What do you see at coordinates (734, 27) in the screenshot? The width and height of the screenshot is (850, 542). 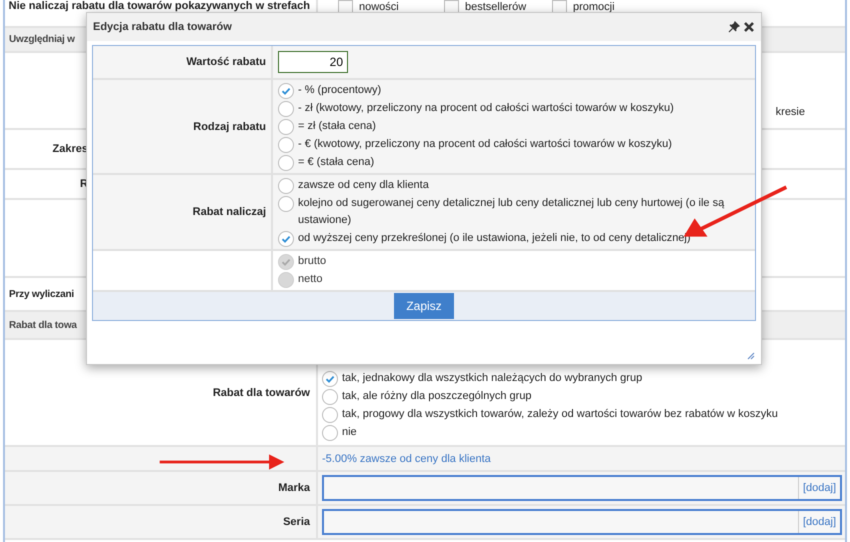 I see `pin-icon` at bounding box center [734, 27].